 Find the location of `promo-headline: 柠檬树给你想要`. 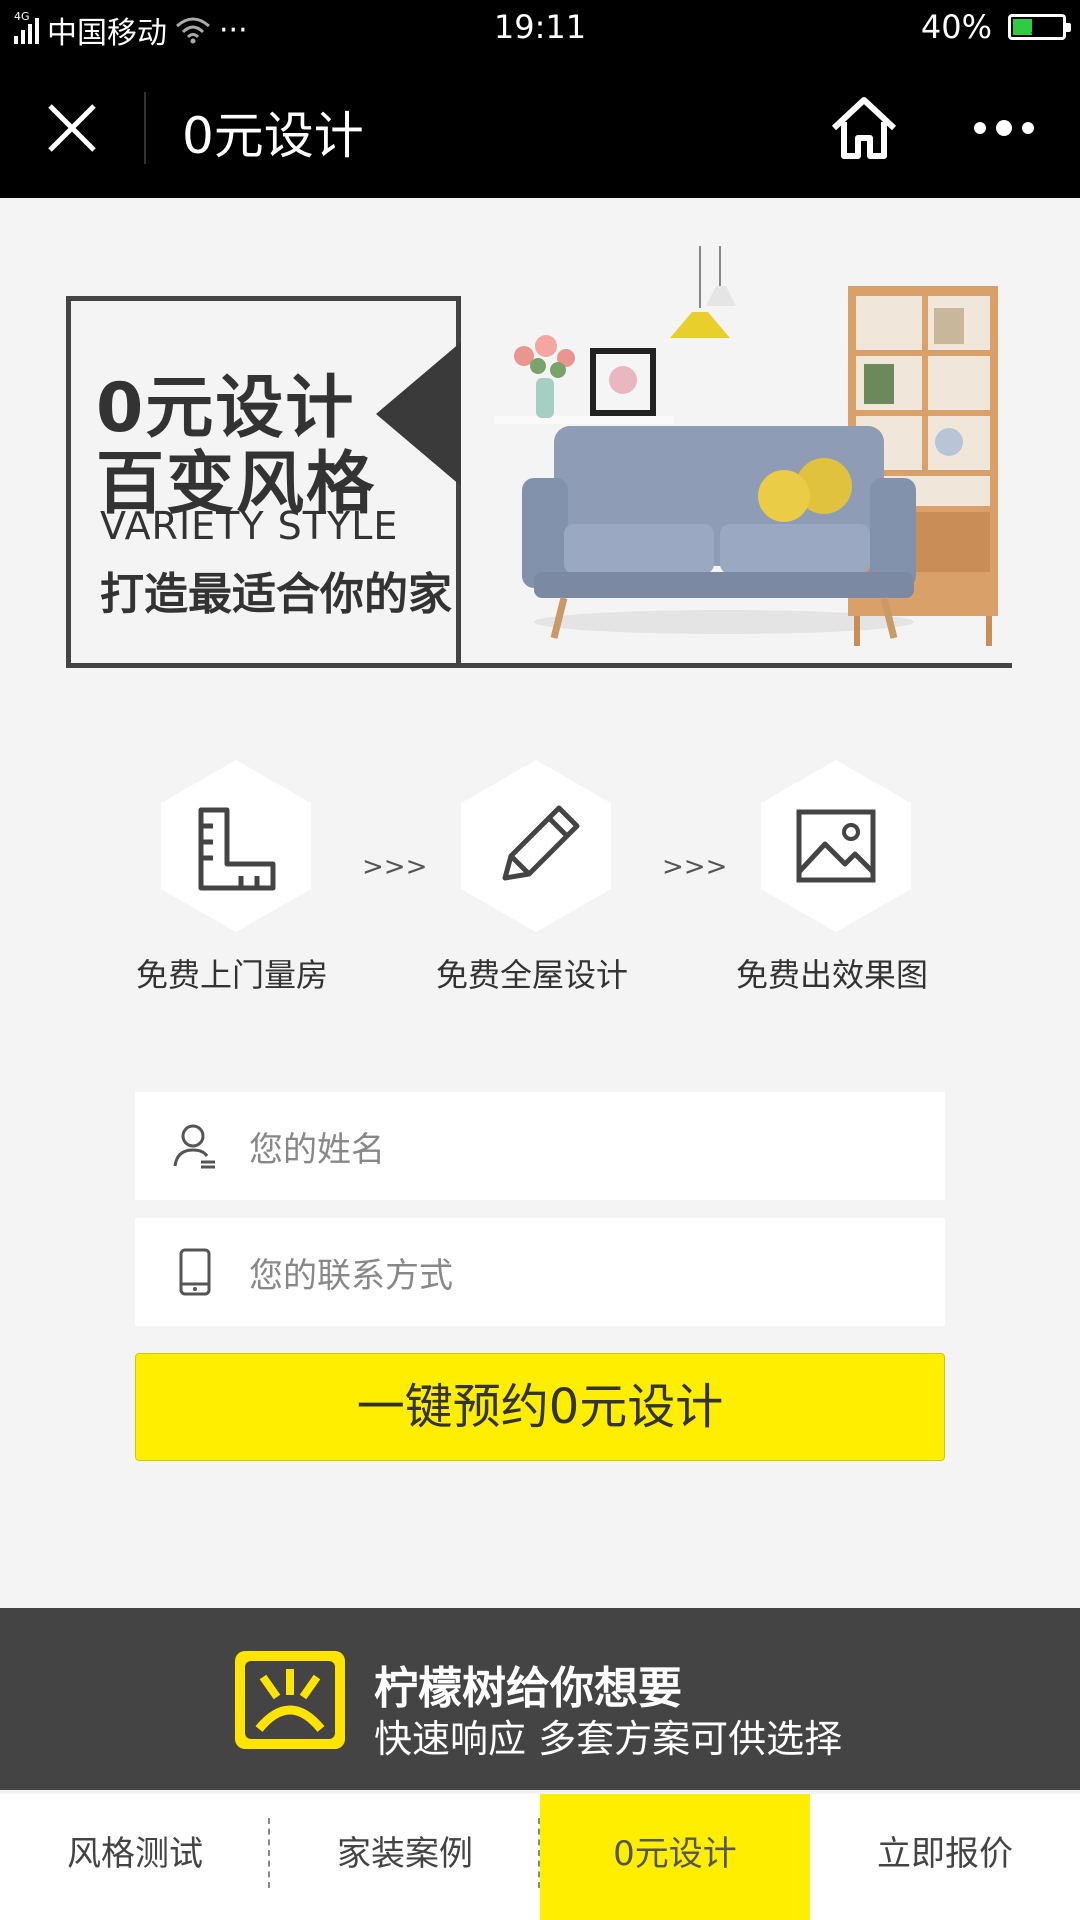

promo-headline: 柠檬树给你想要 is located at coordinates (528, 1688).